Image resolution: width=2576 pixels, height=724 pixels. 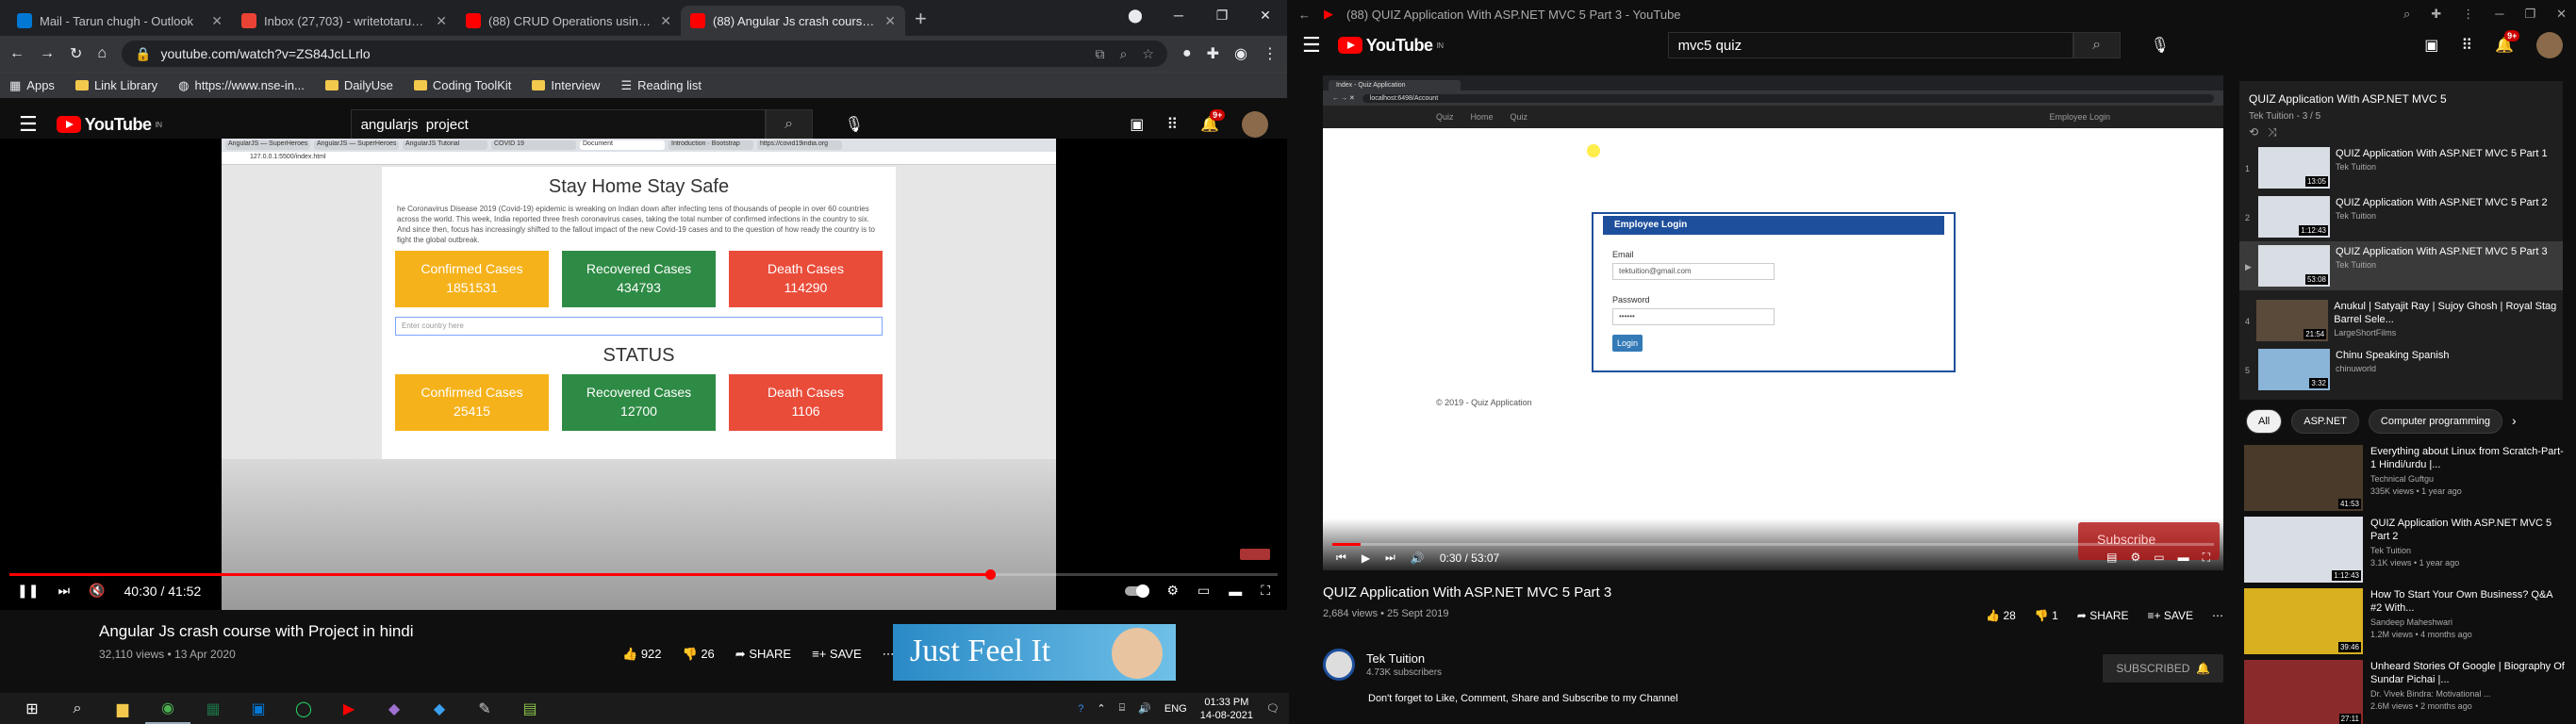 I want to click on chip-computer-programming: Computer programming, so click(x=2435, y=421).